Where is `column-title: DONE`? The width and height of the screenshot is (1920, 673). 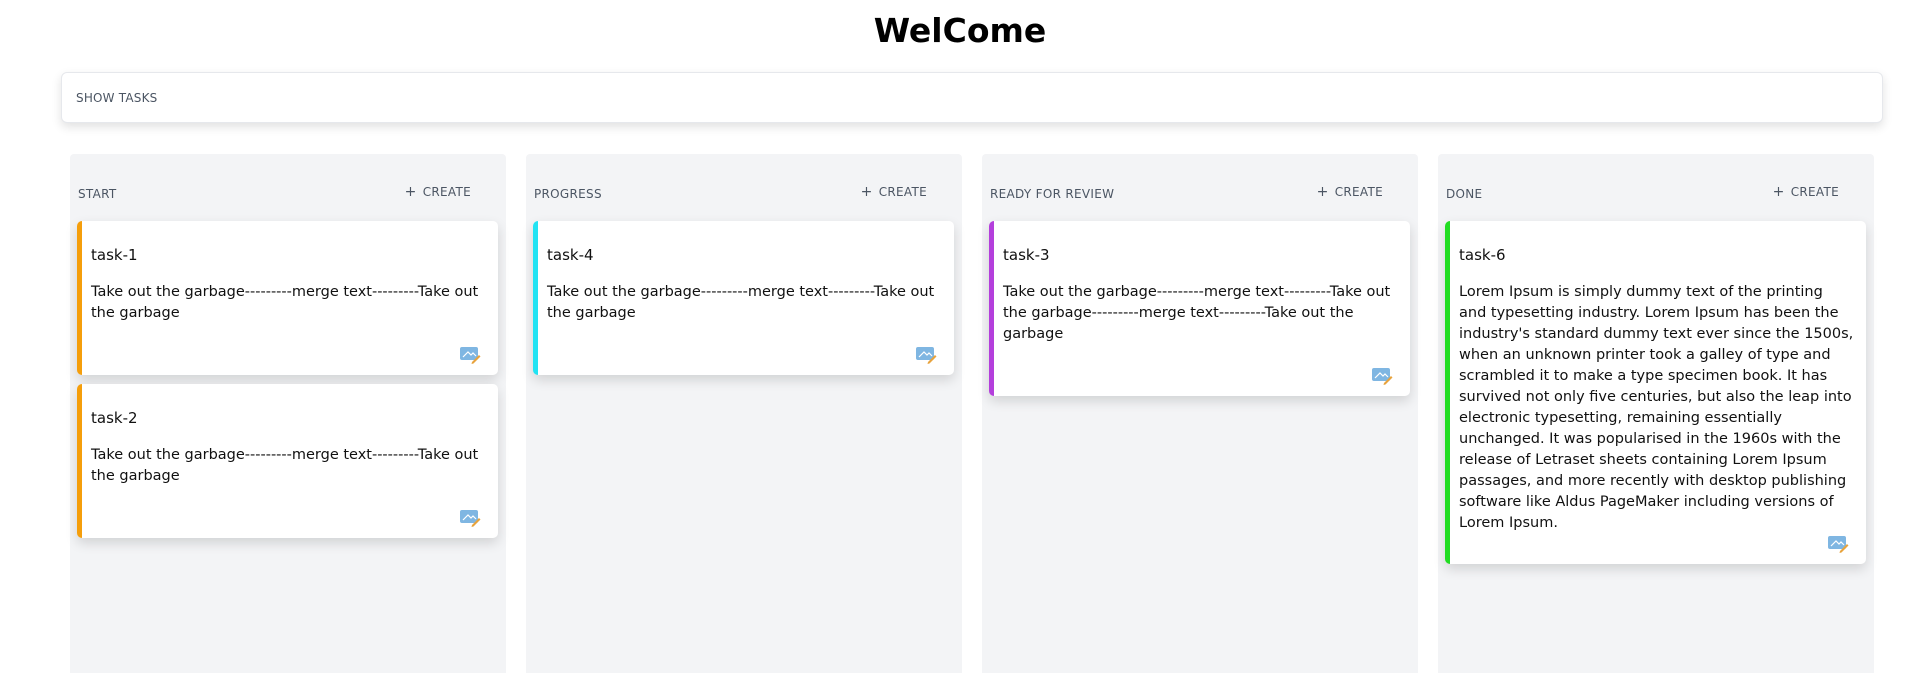
column-title: DONE is located at coordinates (1464, 194).